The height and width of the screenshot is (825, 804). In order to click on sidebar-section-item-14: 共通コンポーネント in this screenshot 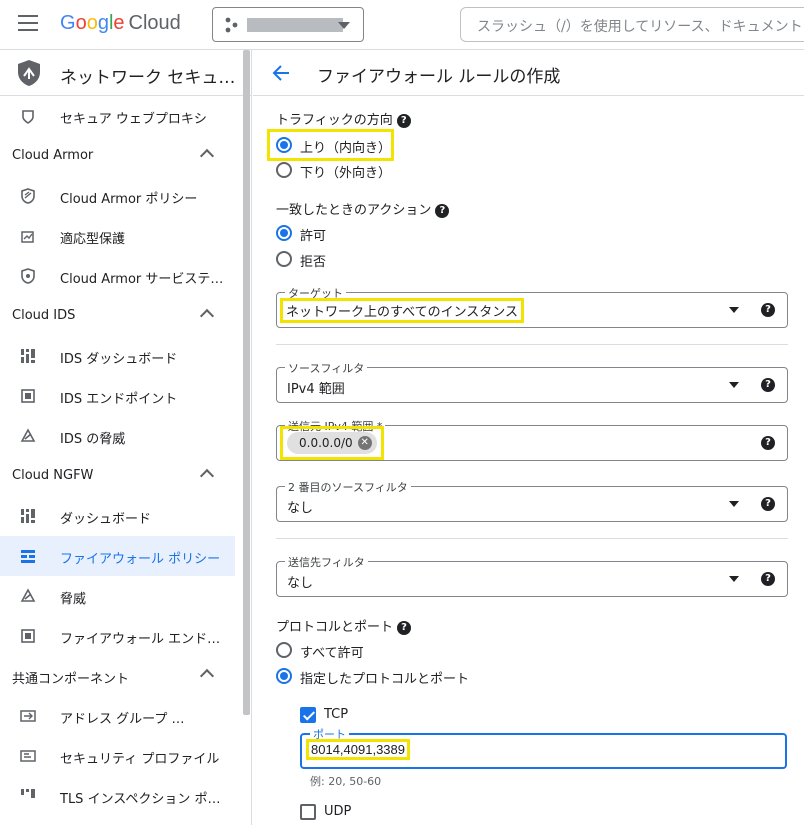, I will do `click(125, 676)`.